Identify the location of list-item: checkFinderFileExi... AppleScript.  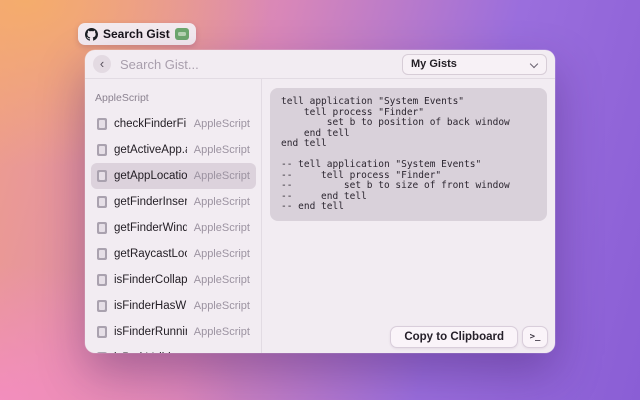
(173, 124).